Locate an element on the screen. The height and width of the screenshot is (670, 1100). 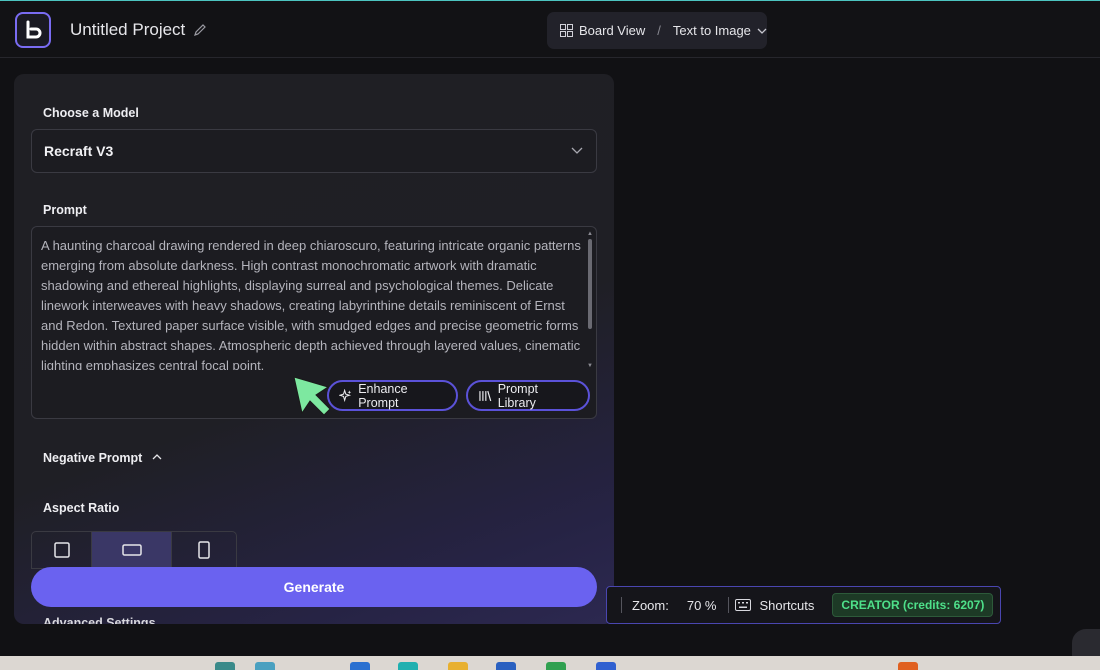
app-logo is located at coordinates (33, 30).